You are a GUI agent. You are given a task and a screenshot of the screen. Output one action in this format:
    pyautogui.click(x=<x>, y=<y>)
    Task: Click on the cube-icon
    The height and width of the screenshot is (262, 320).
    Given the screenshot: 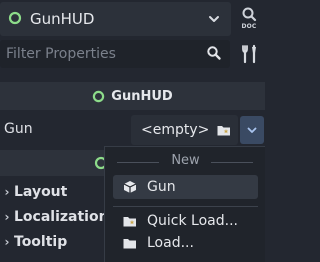 What is the action you would take?
    pyautogui.click(x=130, y=187)
    